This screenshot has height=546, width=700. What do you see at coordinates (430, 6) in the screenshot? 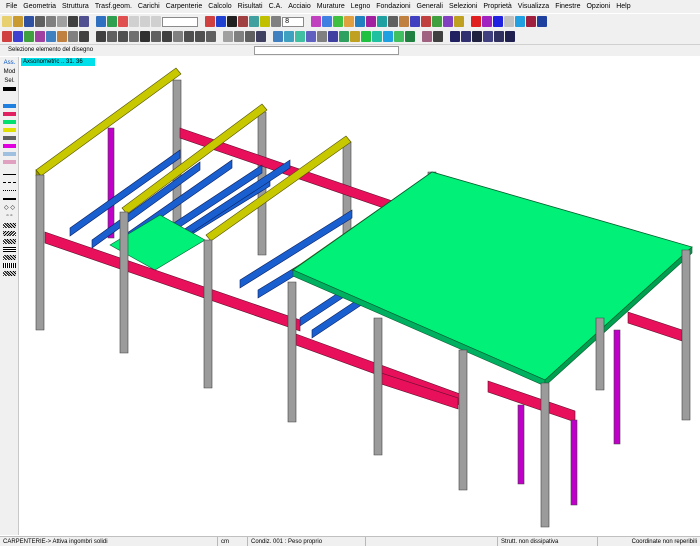
I see `menu-generali: Generali` at bounding box center [430, 6].